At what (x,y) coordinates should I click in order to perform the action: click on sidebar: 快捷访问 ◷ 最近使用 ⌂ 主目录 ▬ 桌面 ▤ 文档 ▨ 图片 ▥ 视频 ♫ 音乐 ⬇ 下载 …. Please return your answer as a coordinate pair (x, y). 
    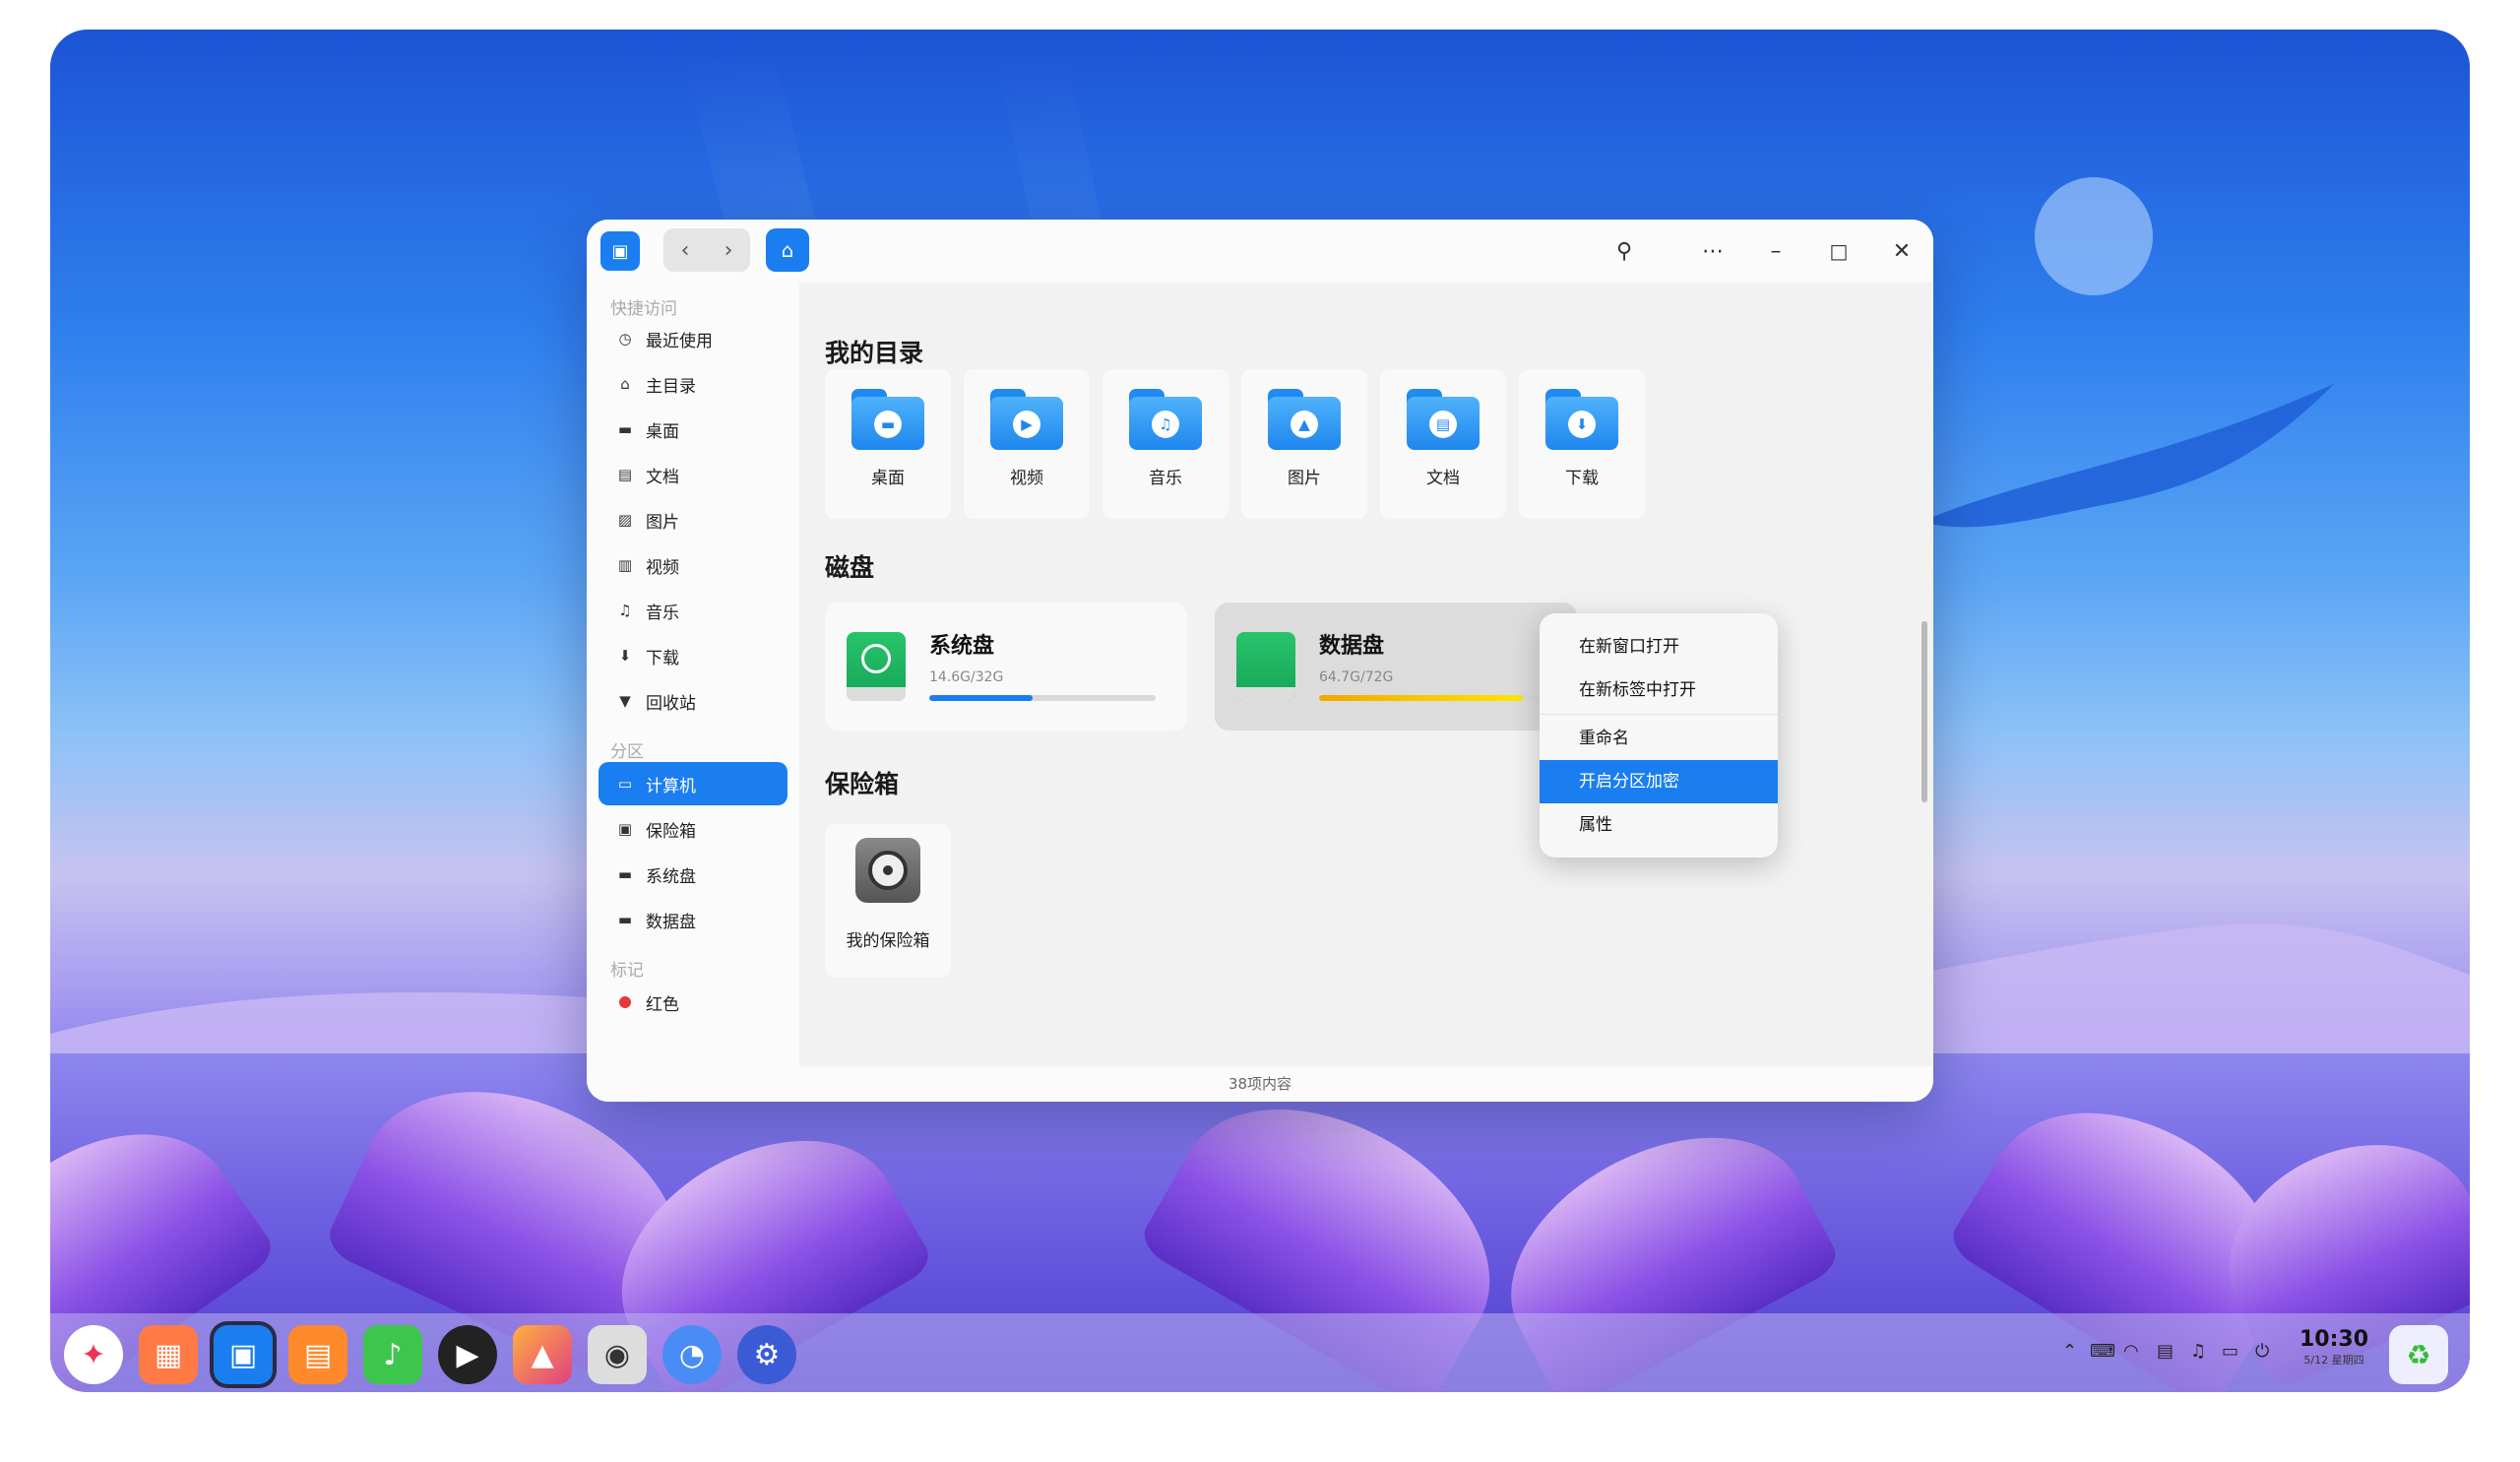
    Looking at the image, I should click on (693, 674).